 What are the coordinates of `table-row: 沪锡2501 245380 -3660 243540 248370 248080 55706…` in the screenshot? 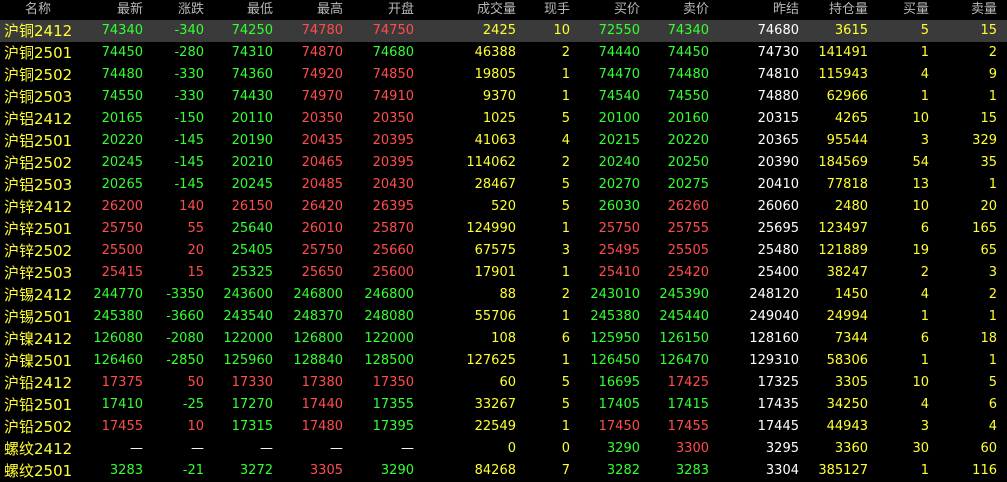 It's located at (503, 317).